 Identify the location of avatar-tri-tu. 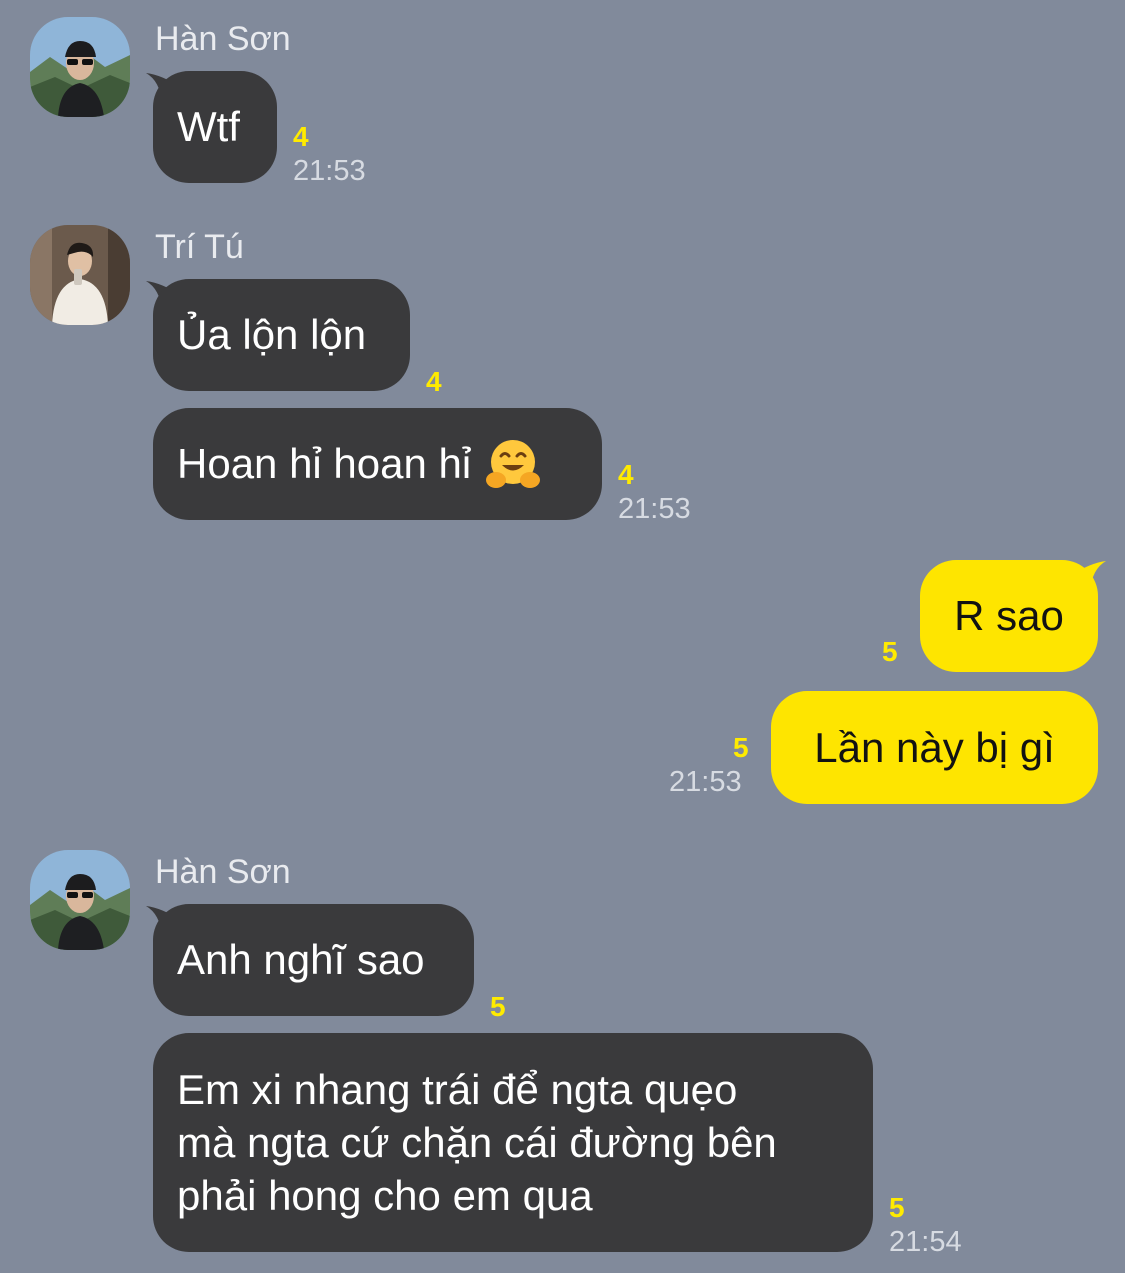
(80, 275).